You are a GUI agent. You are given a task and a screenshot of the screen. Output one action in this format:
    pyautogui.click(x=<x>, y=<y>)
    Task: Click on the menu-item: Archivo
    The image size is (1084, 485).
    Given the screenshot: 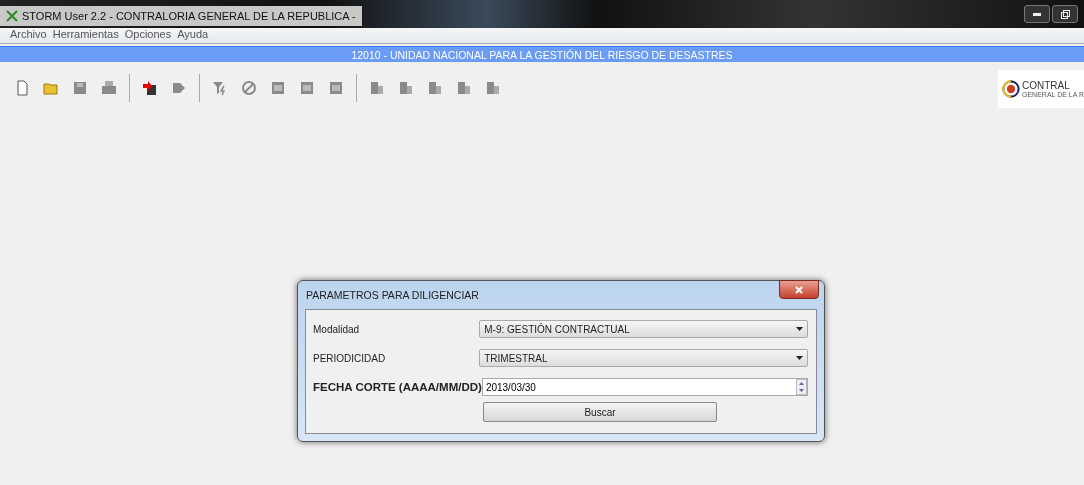 What is the action you would take?
    pyautogui.click(x=28, y=35)
    